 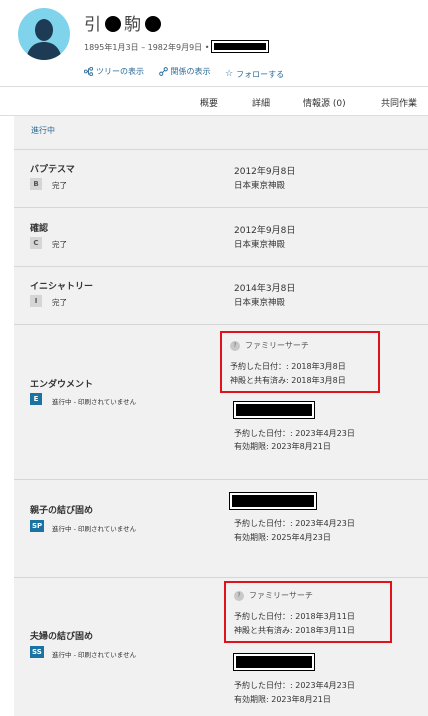 What do you see at coordinates (221, 133) in the screenshot?
I see `status-header-row: 進行中` at bounding box center [221, 133].